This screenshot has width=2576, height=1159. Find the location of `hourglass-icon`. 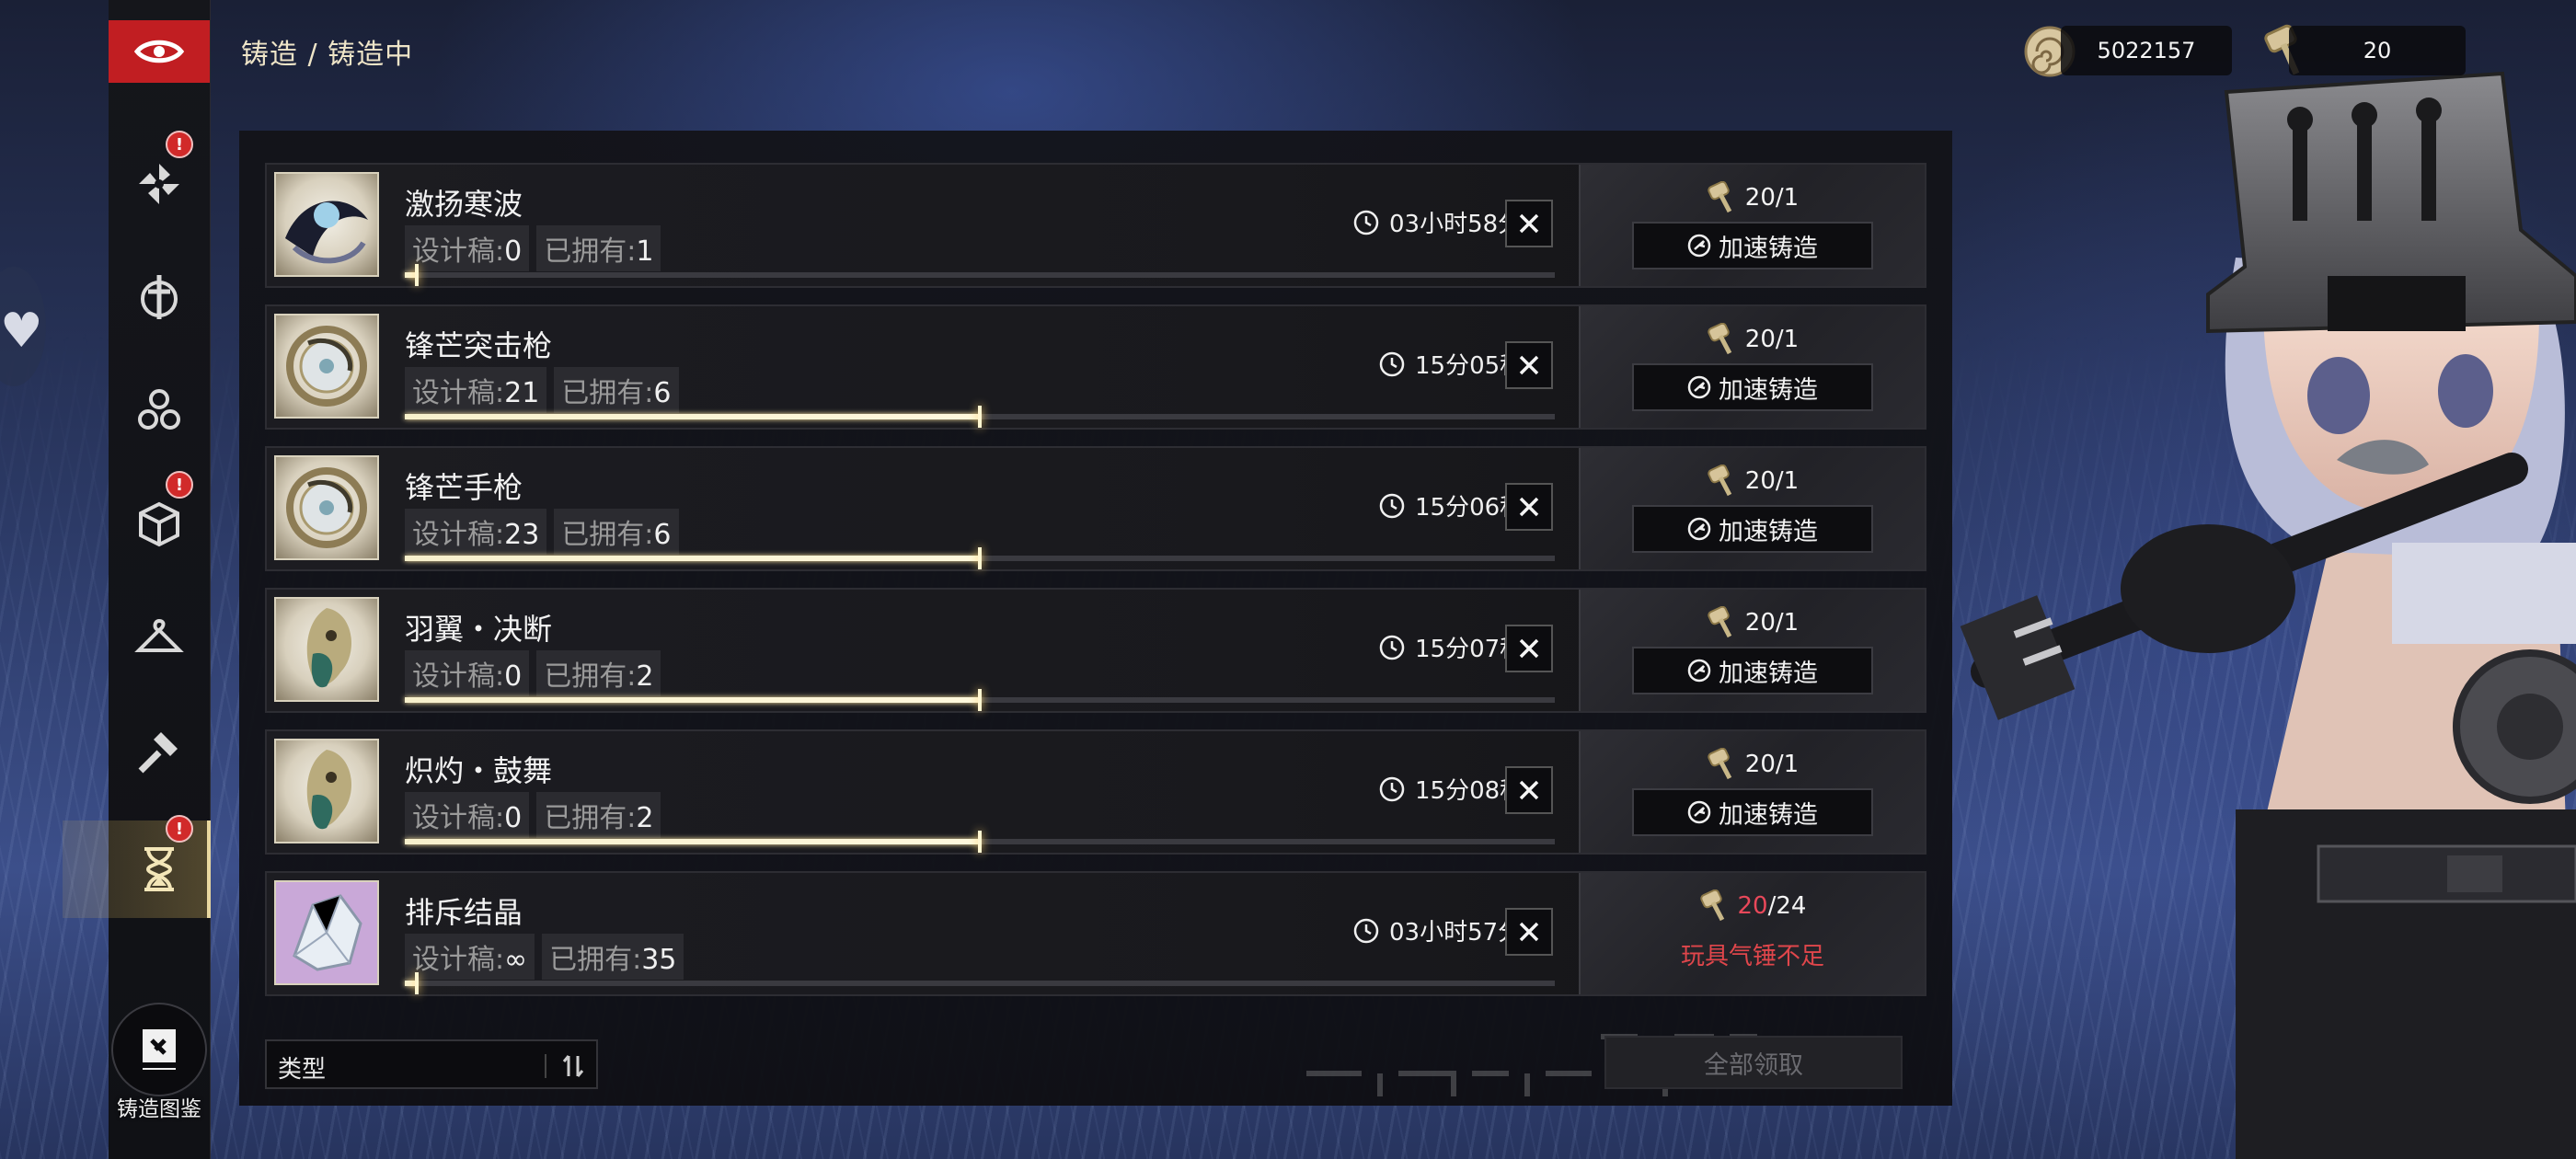

hourglass-icon is located at coordinates (159, 869).